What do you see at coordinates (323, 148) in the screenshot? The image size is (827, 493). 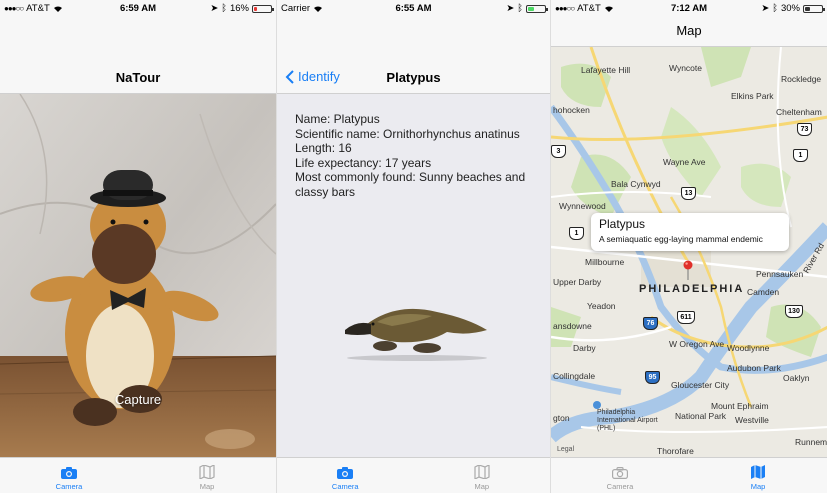 I see `detail-length: Length: 16` at bounding box center [323, 148].